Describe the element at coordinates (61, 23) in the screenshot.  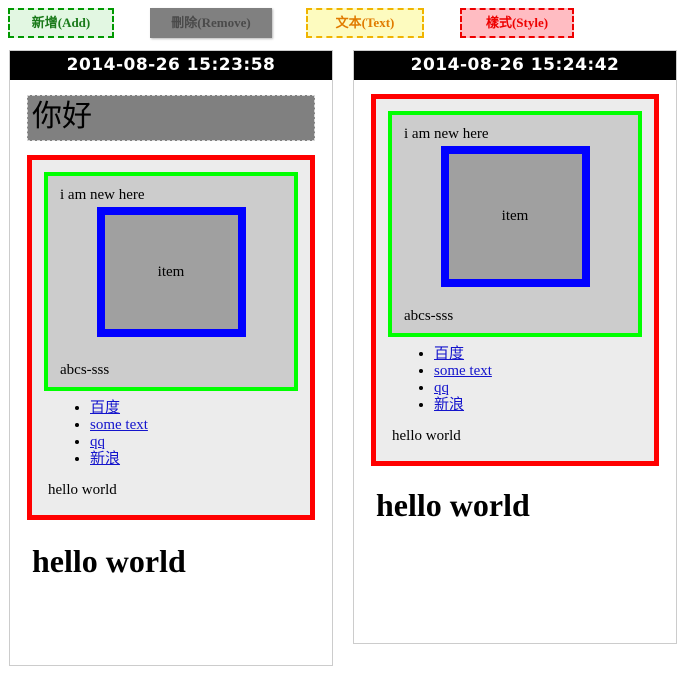
I see `add-button: 新增(Add)` at that location.